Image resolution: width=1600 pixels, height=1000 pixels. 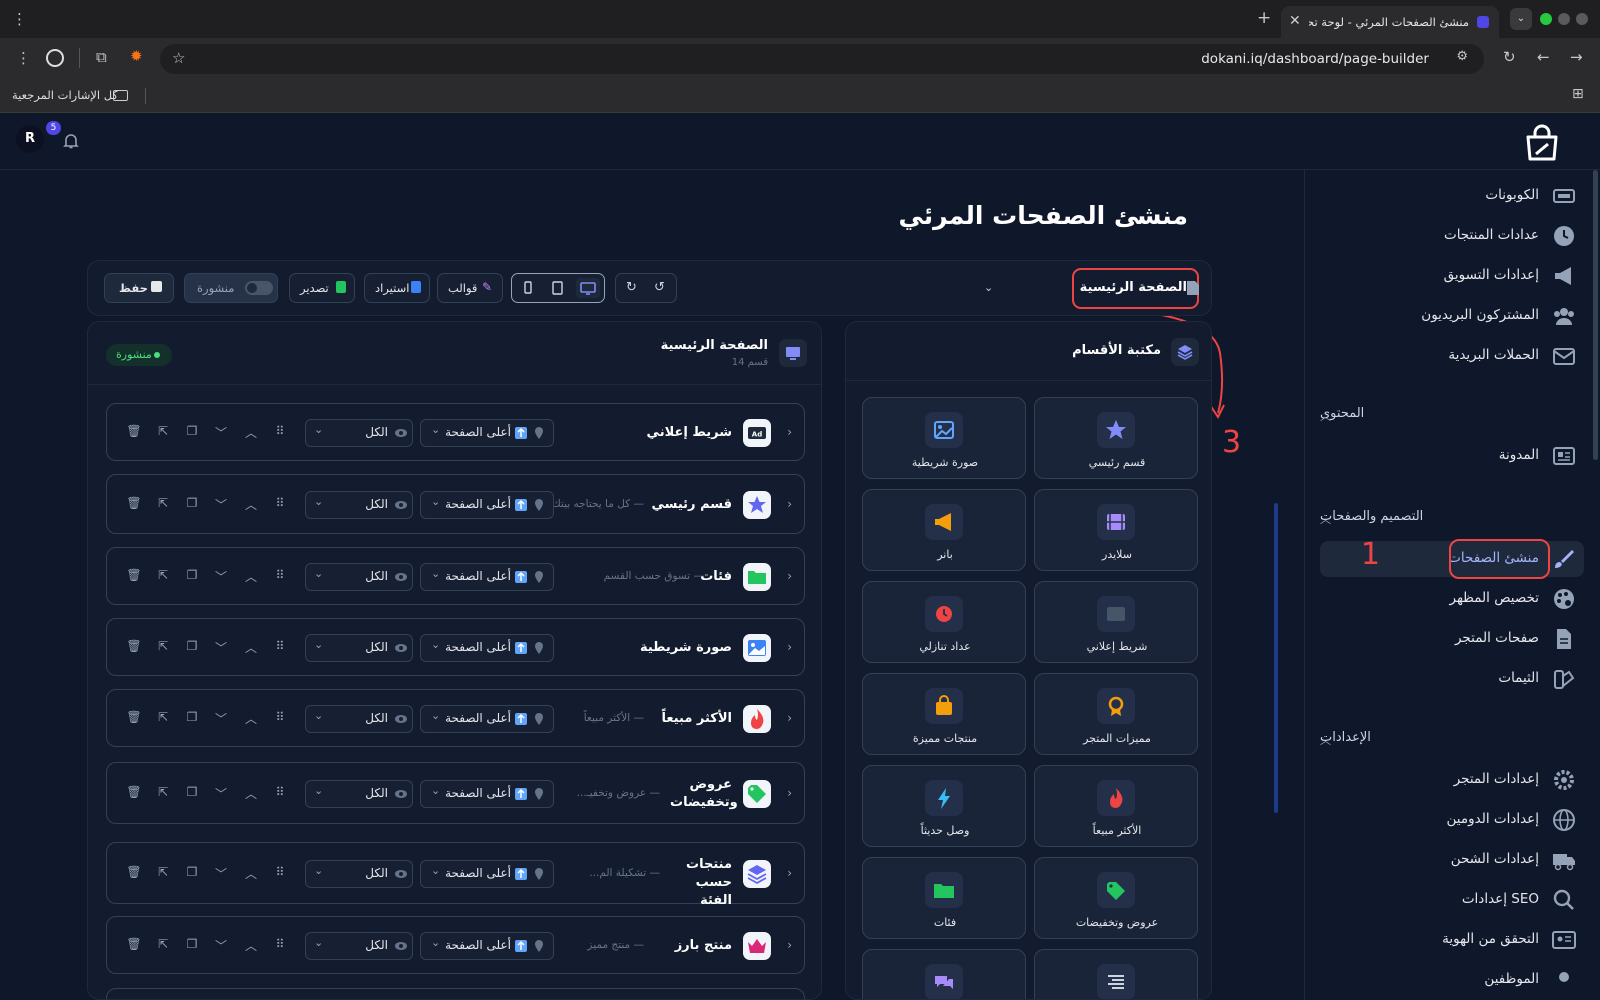 I want to click on sidebar-item-store-pages: صفحات المتجر, so click(x=1452, y=639).